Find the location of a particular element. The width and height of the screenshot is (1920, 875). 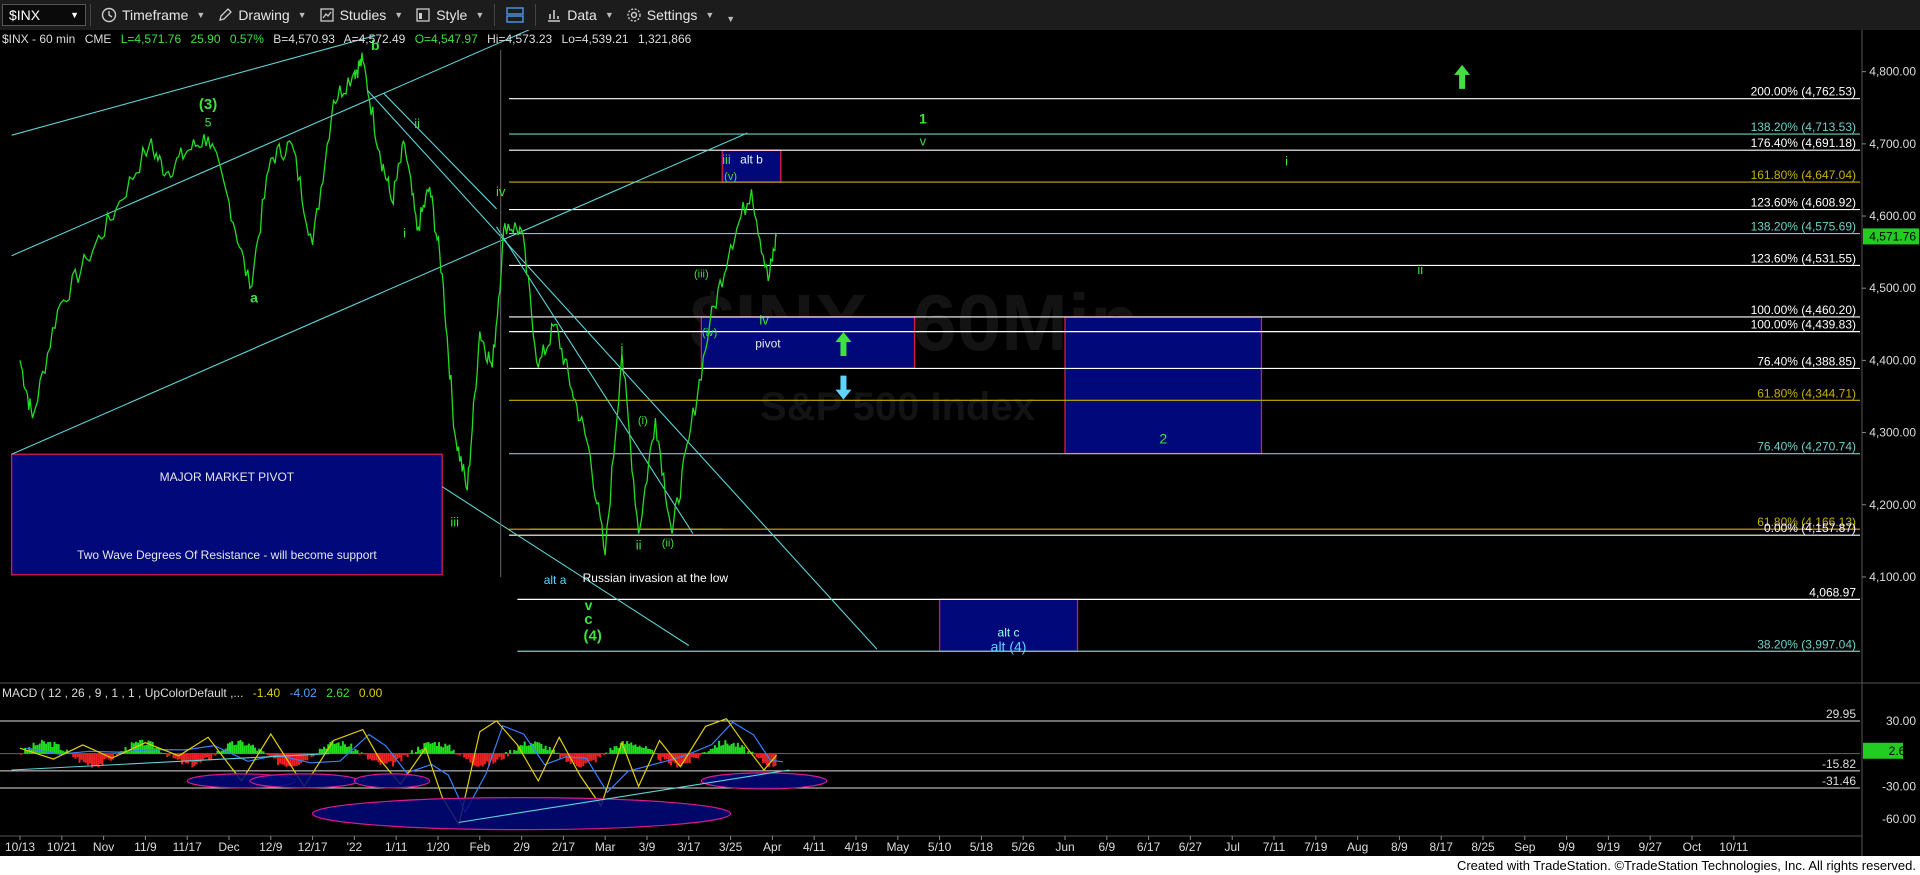

time-tick-label: Sep is located at coordinates (1525, 847).